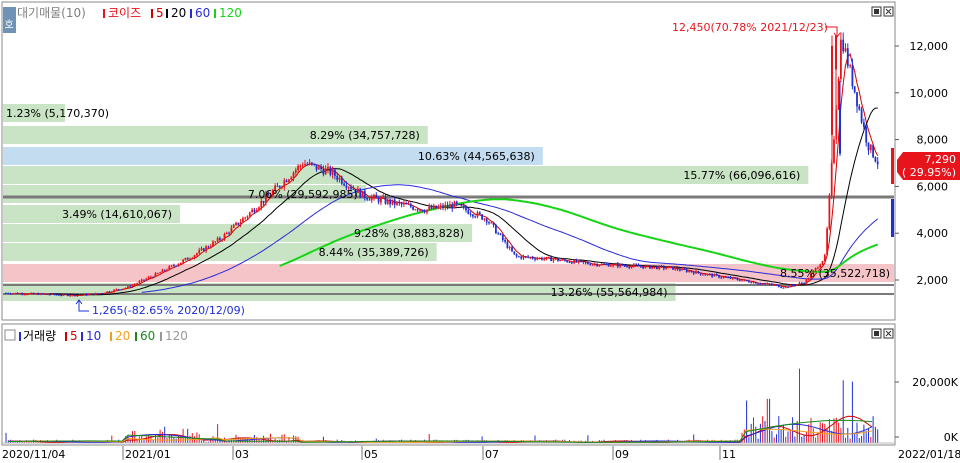 The image size is (960, 463). I want to click on legend-vol-ma5: 5, so click(74, 336).